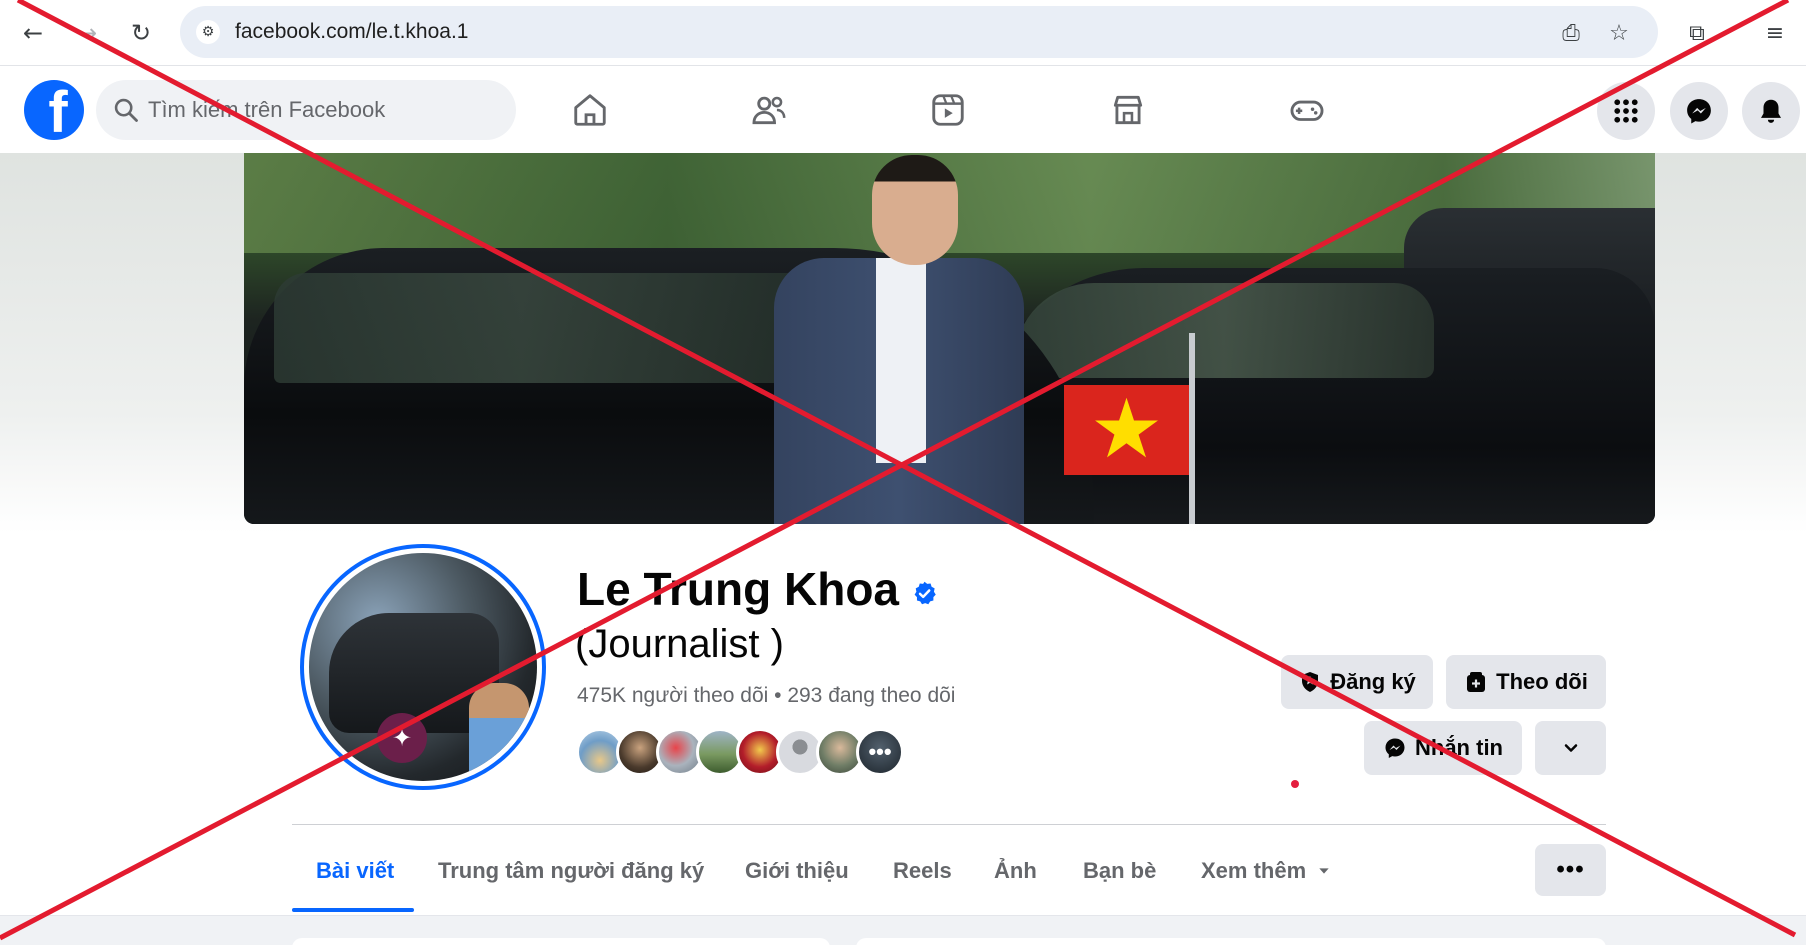 The height and width of the screenshot is (945, 1806). What do you see at coordinates (738, 589) in the screenshot?
I see `profile-name: Le Trung Khoa` at bounding box center [738, 589].